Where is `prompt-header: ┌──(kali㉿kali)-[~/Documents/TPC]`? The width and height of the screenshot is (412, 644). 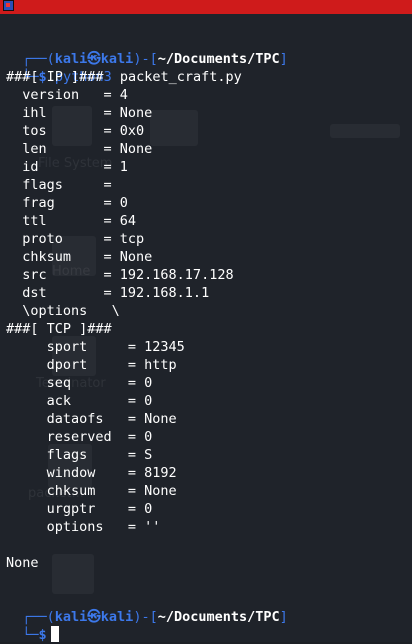 prompt-header: ┌──(kali㉿kali)-[~/Documents/TPC] is located at coordinates (147, 49).